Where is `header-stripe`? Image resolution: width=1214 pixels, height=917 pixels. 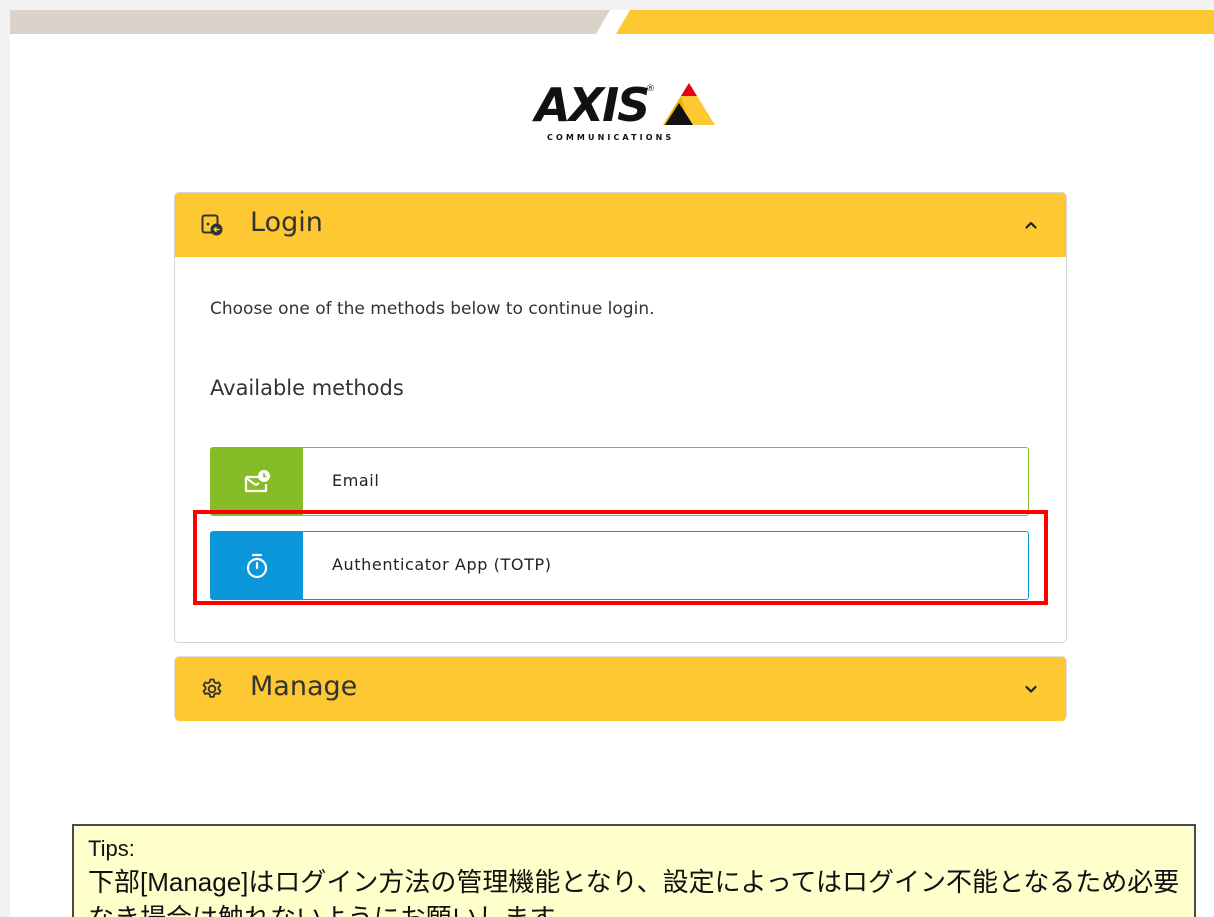 header-stripe is located at coordinates (612, 22).